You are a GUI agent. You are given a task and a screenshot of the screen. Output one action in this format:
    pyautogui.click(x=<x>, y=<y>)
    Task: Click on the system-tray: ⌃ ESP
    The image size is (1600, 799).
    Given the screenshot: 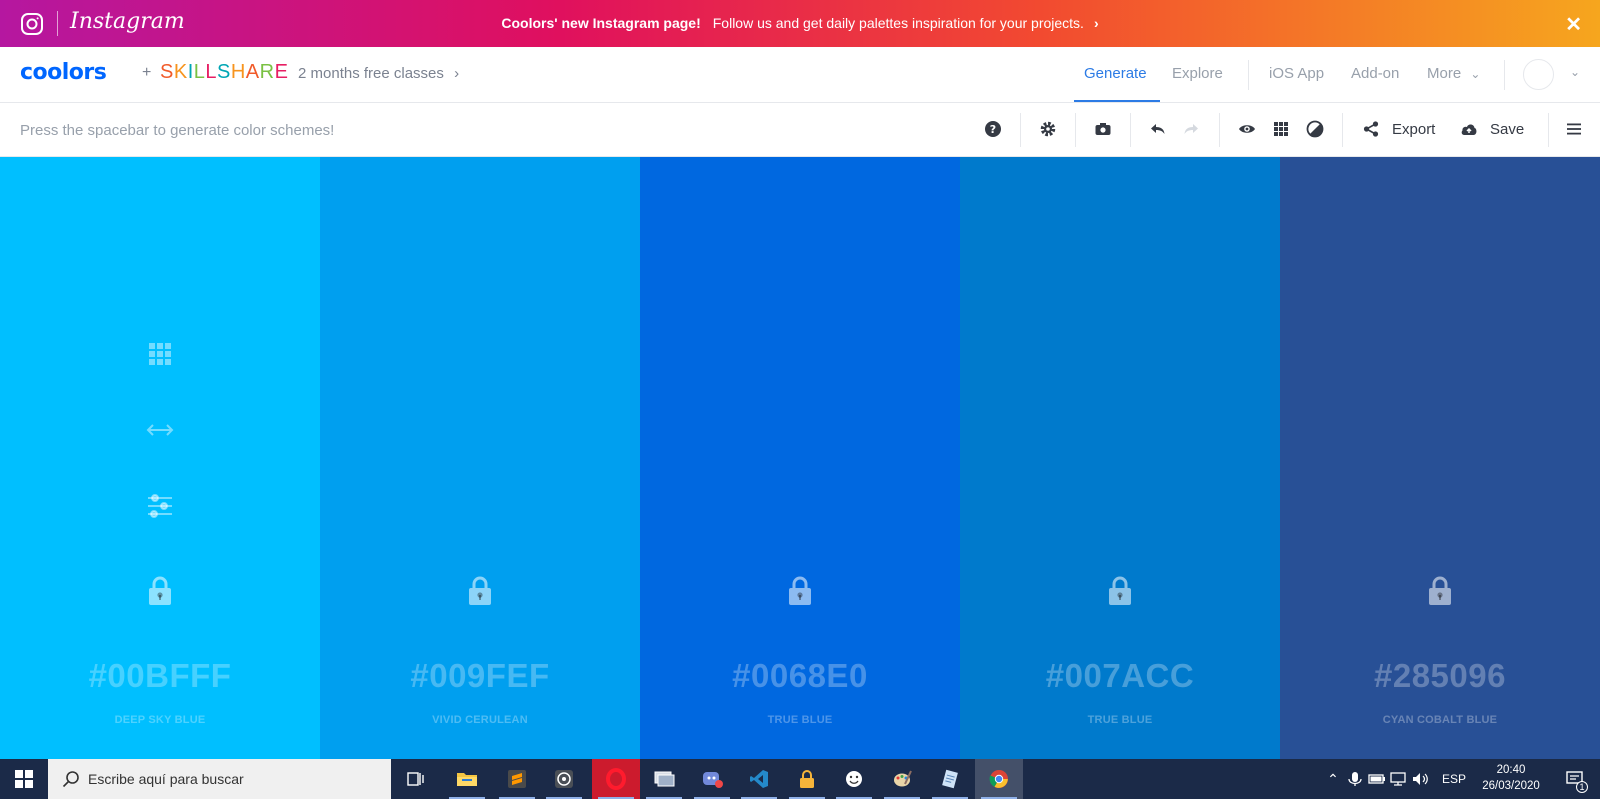 What is the action you would take?
    pyautogui.click(x=1394, y=779)
    